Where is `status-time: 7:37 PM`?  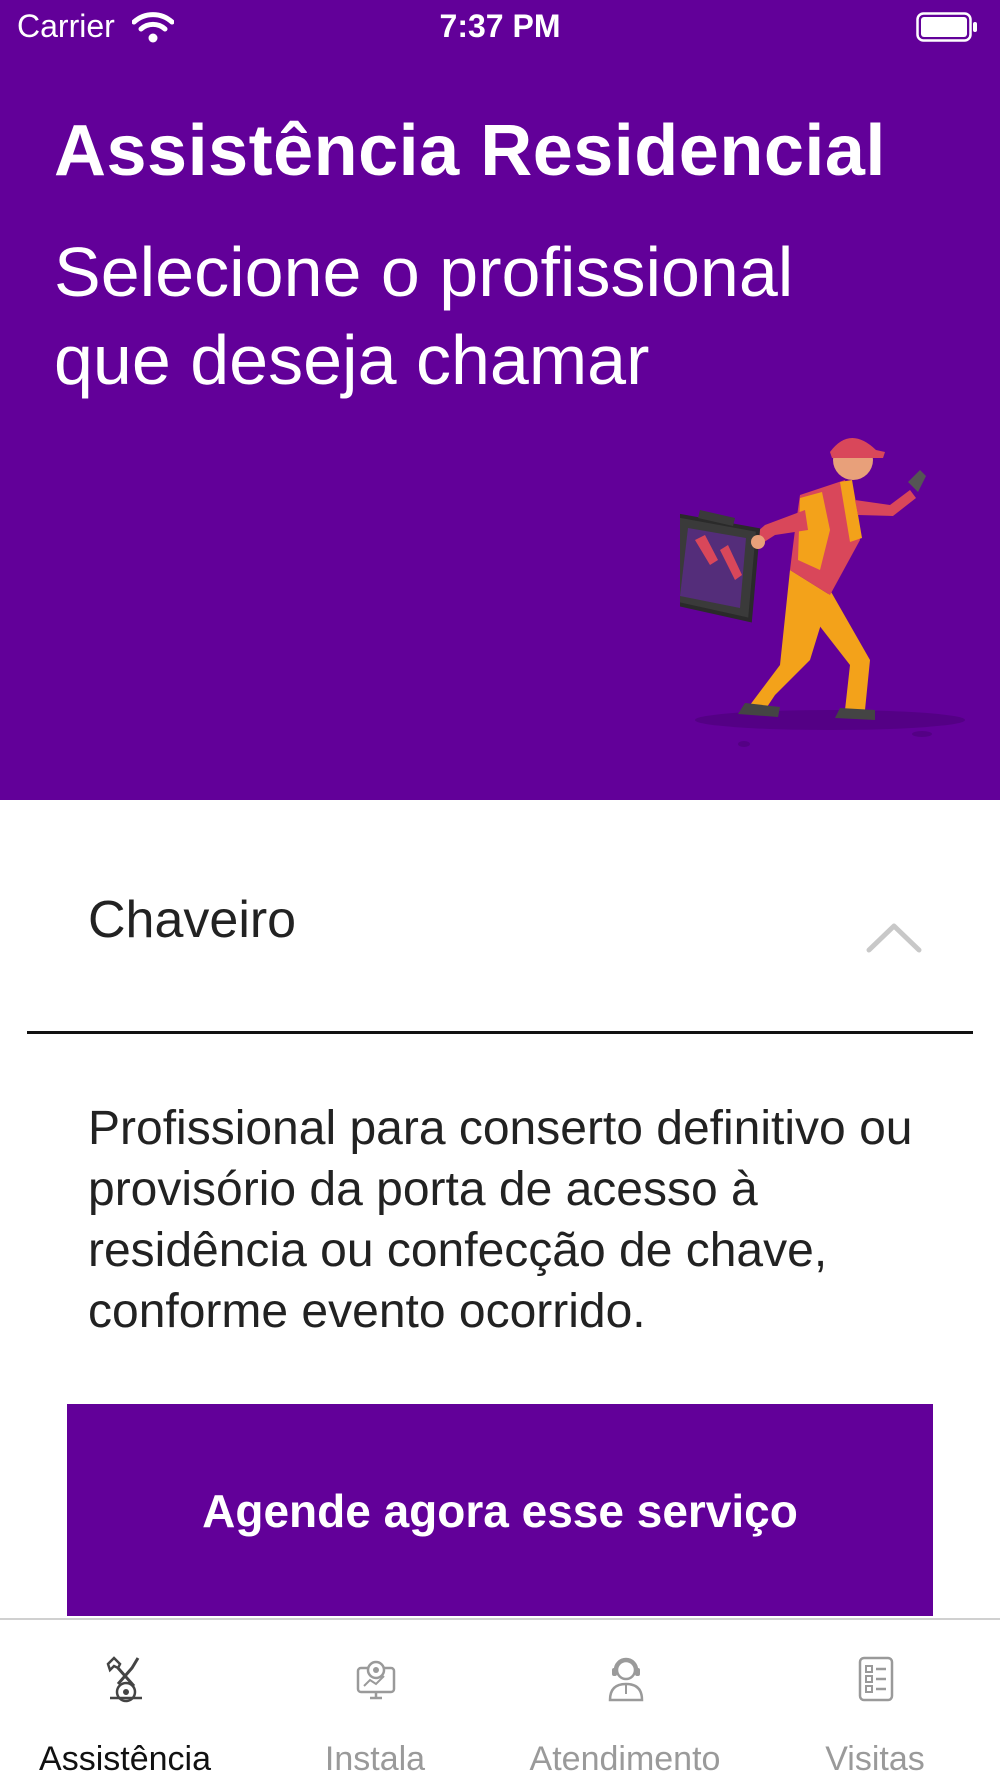 status-time: 7:37 PM is located at coordinates (500, 26).